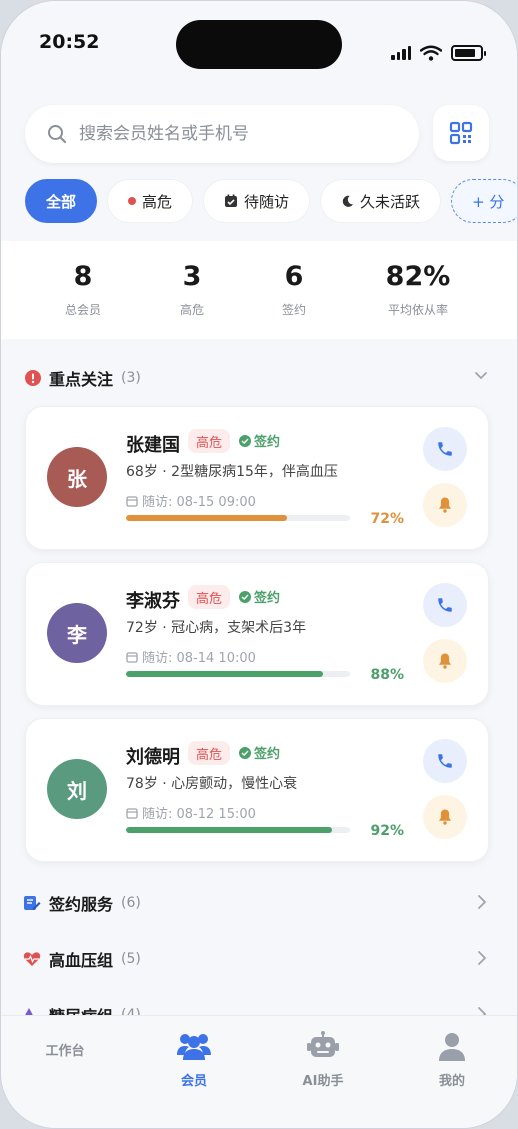 Image resolution: width=518 pixels, height=1129 pixels. Describe the element at coordinates (484, 201) in the screenshot. I see `filter-chip-add-group: + 分` at that location.